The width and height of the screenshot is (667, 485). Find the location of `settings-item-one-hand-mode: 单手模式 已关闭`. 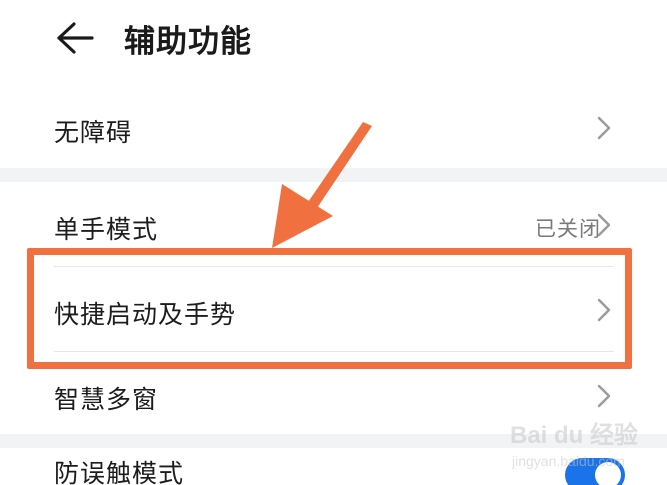

settings-item-one-hand-mode: 单手模式 已关闭 is located at coordinates (333, 226).